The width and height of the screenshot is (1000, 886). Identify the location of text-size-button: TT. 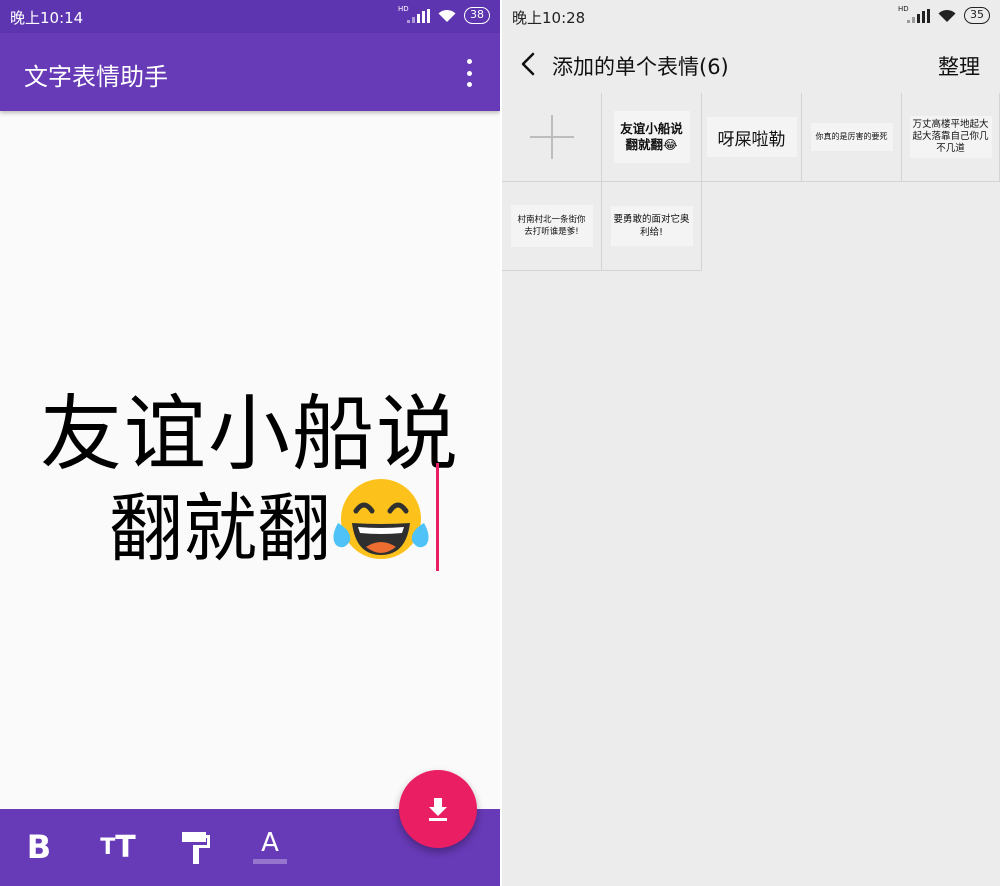
(118, 847).